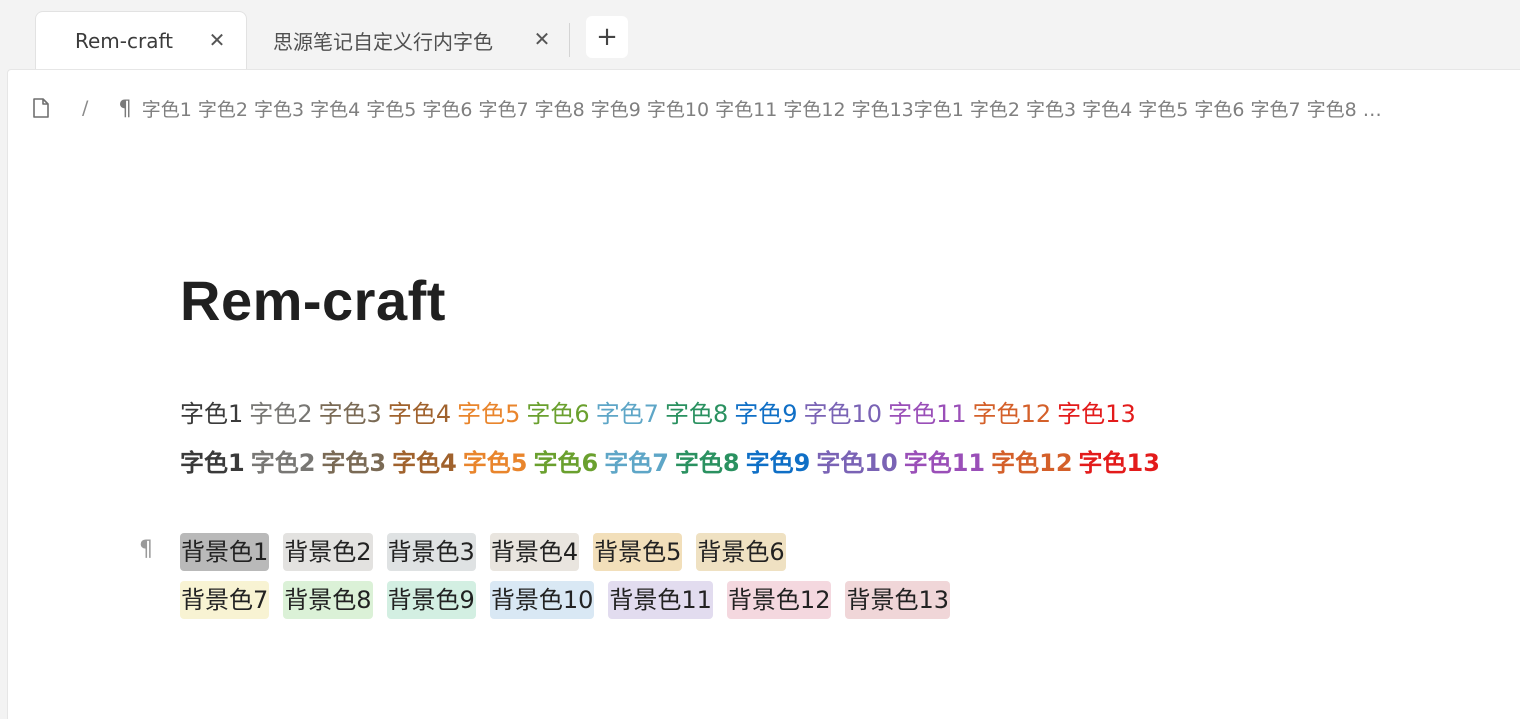  I want to click on background-color-span: 背景色1, so click(225, 552).